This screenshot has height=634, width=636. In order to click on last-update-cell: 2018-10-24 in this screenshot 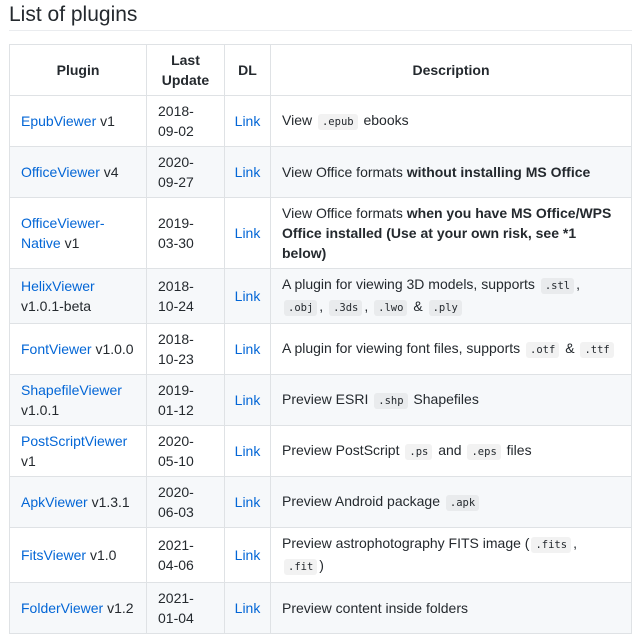, I will do `click(185, 296)`.